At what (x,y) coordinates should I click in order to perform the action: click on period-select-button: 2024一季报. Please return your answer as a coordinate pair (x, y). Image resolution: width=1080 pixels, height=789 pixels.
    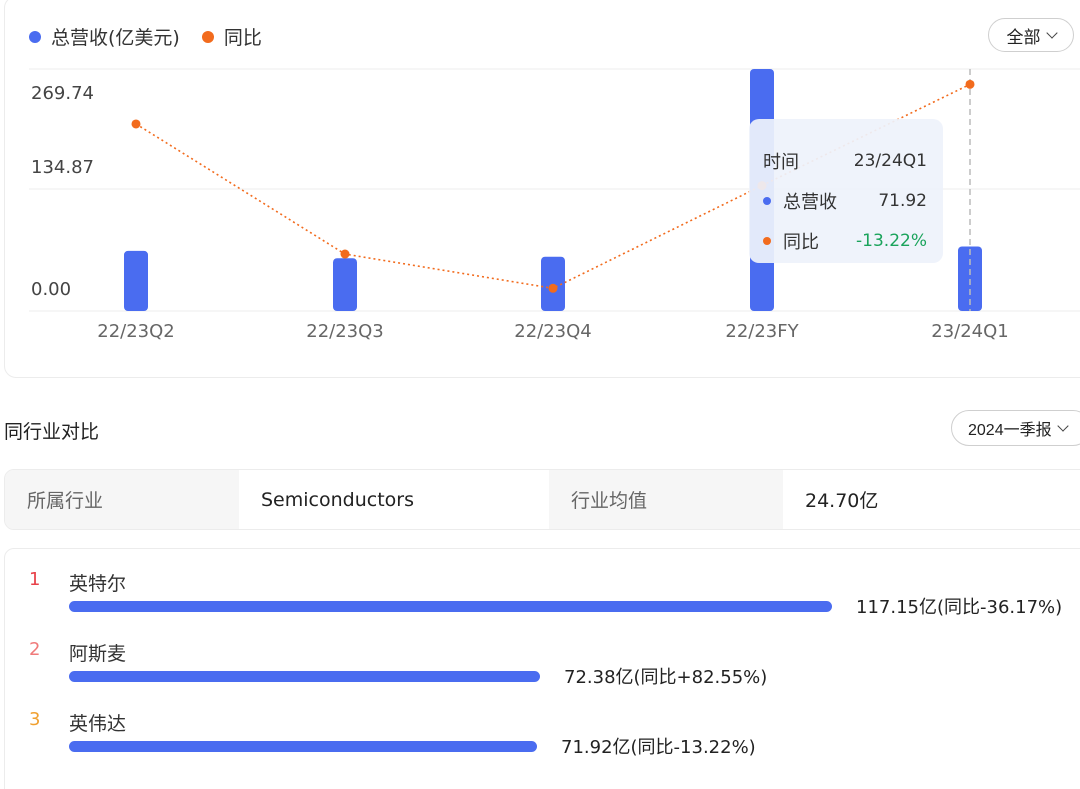
    Looking at the image, I should click on (1015, 428).